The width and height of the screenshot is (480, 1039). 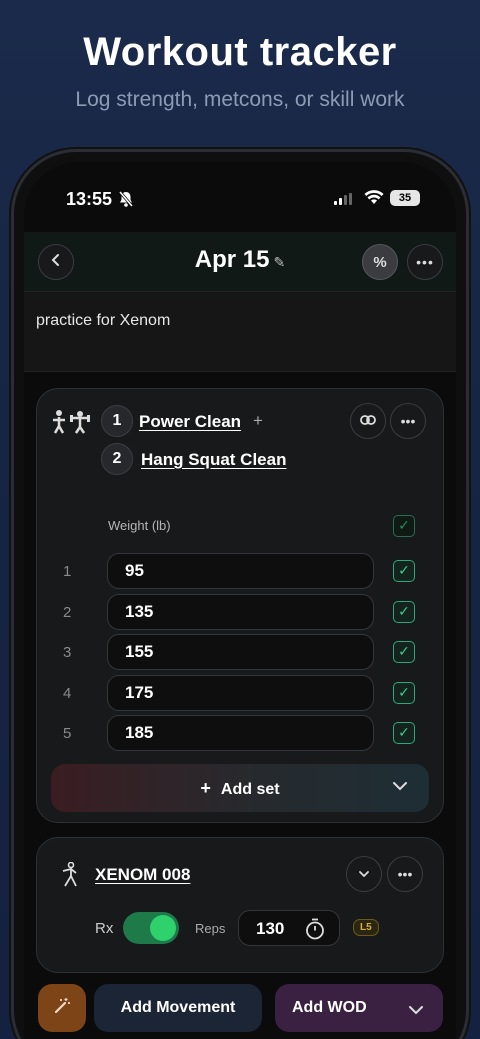 I want to click on weight-input: 95, so click(x=240, y=571).